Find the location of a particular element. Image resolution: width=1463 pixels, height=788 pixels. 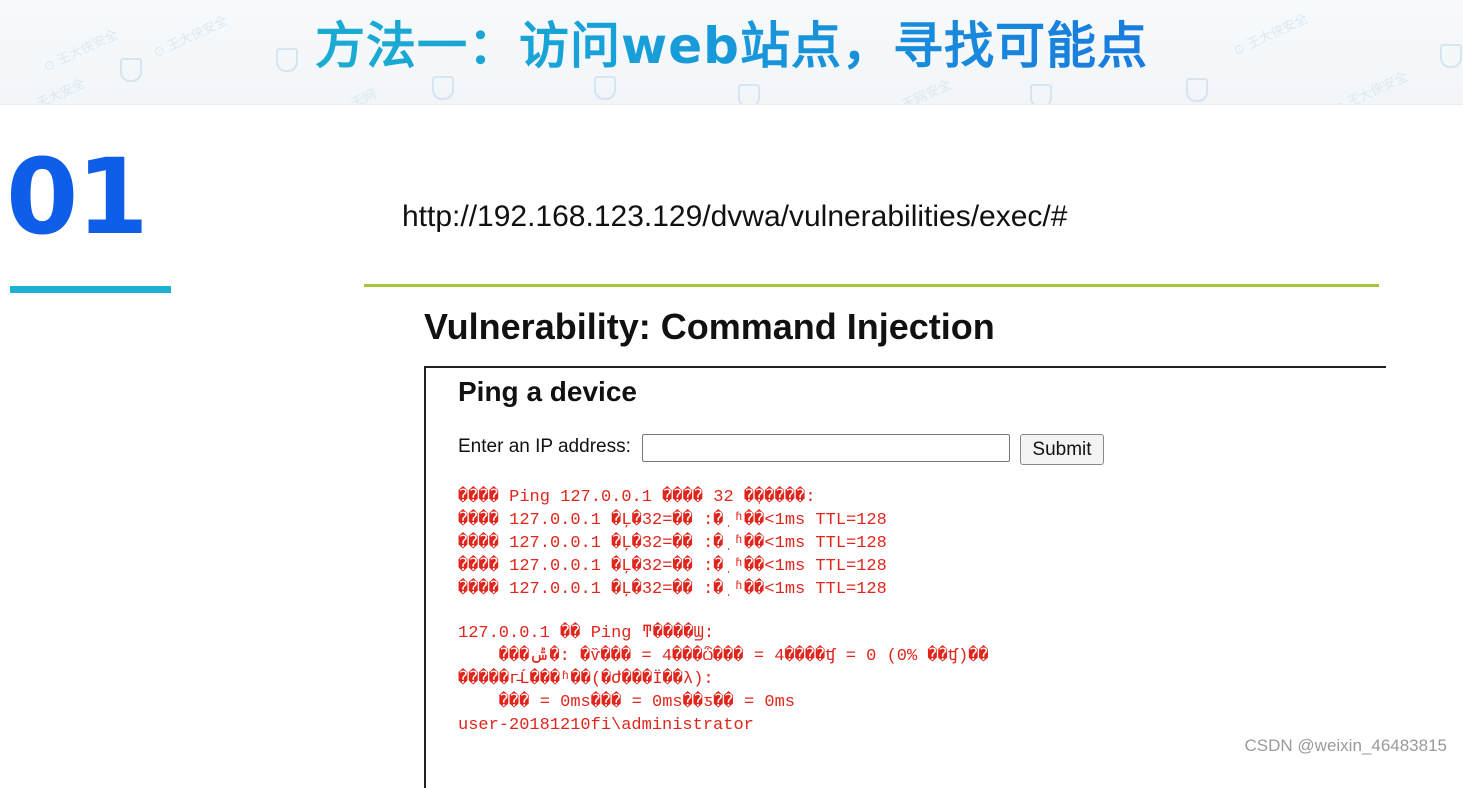

ping-output: ���� Ping 127.0.0.1 ���� 32 �ֽ����� is located at coordinates (672, 543).